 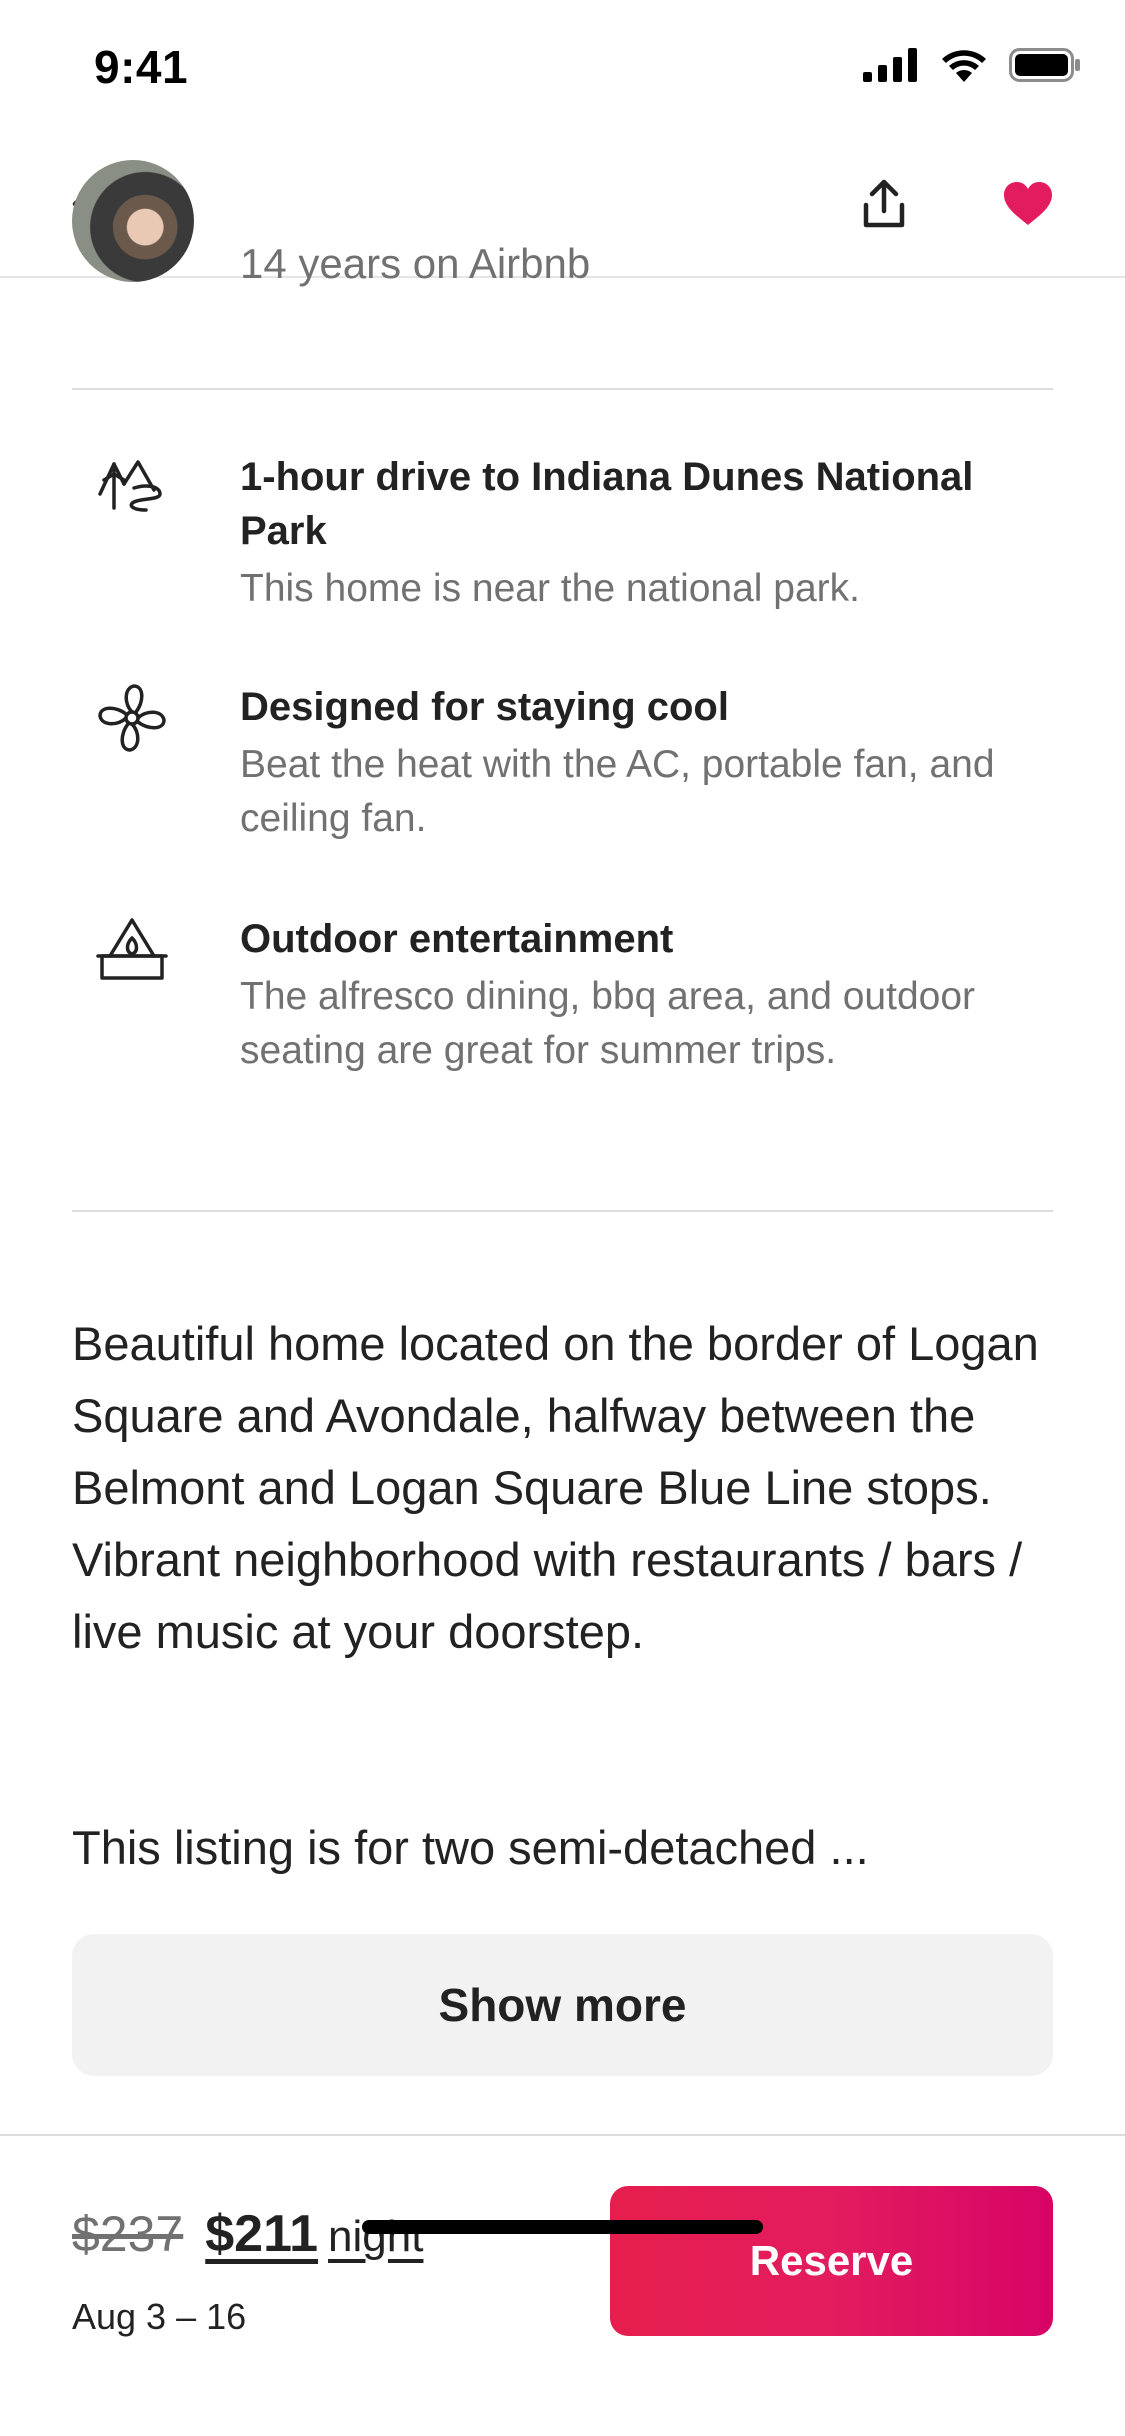 What do you see at coordinates (132, 950) in the screenshot?
I see `firepit-icon` at bounding box center [132, 950].